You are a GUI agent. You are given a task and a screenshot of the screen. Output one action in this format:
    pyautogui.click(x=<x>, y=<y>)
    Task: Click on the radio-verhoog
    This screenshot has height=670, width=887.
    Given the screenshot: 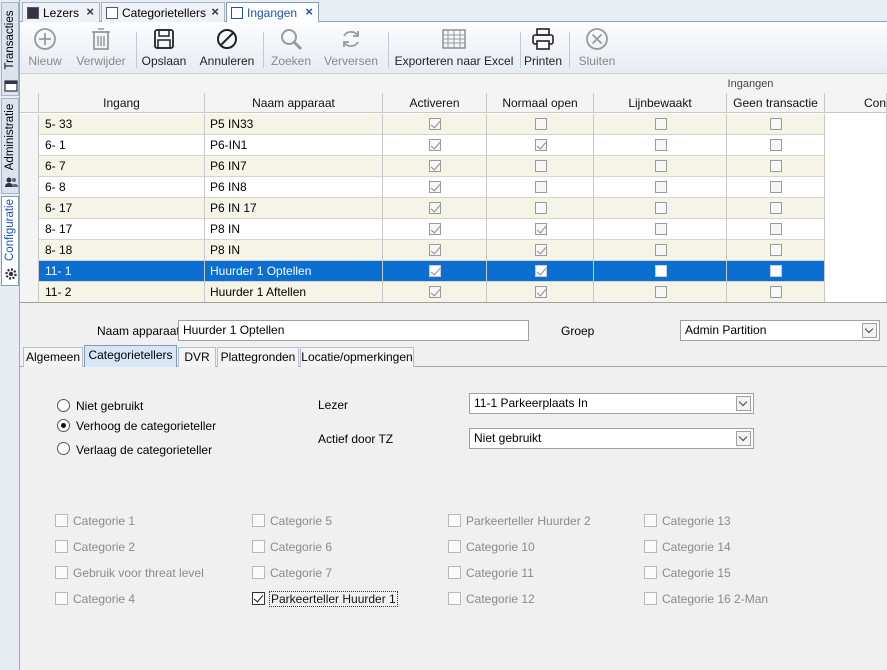 What is the action you would take?
    pyautogui.click(x=63, y=425)
    